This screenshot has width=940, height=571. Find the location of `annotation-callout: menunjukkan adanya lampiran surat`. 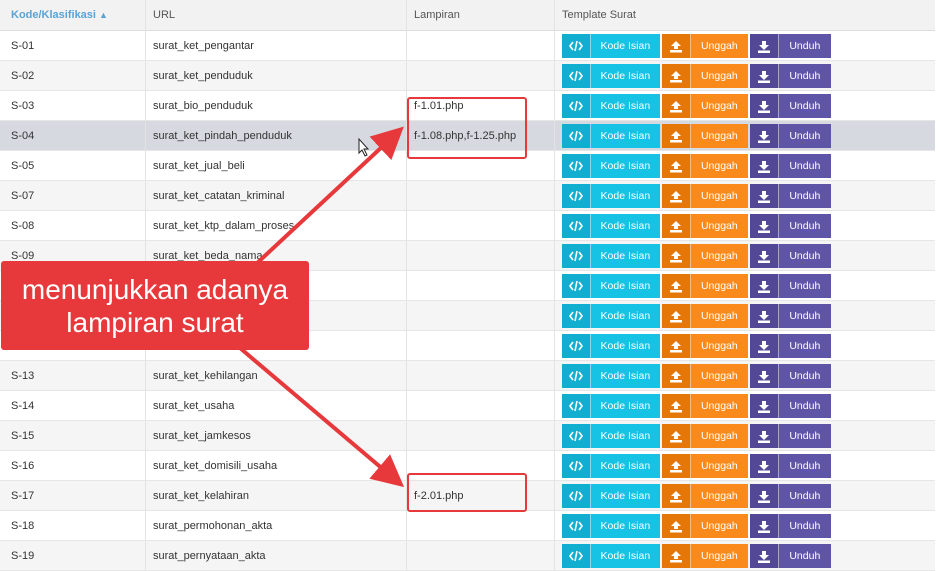

annotation-callout: menunjukkan adanya lampiran surat is located at coordinates (155, 305).